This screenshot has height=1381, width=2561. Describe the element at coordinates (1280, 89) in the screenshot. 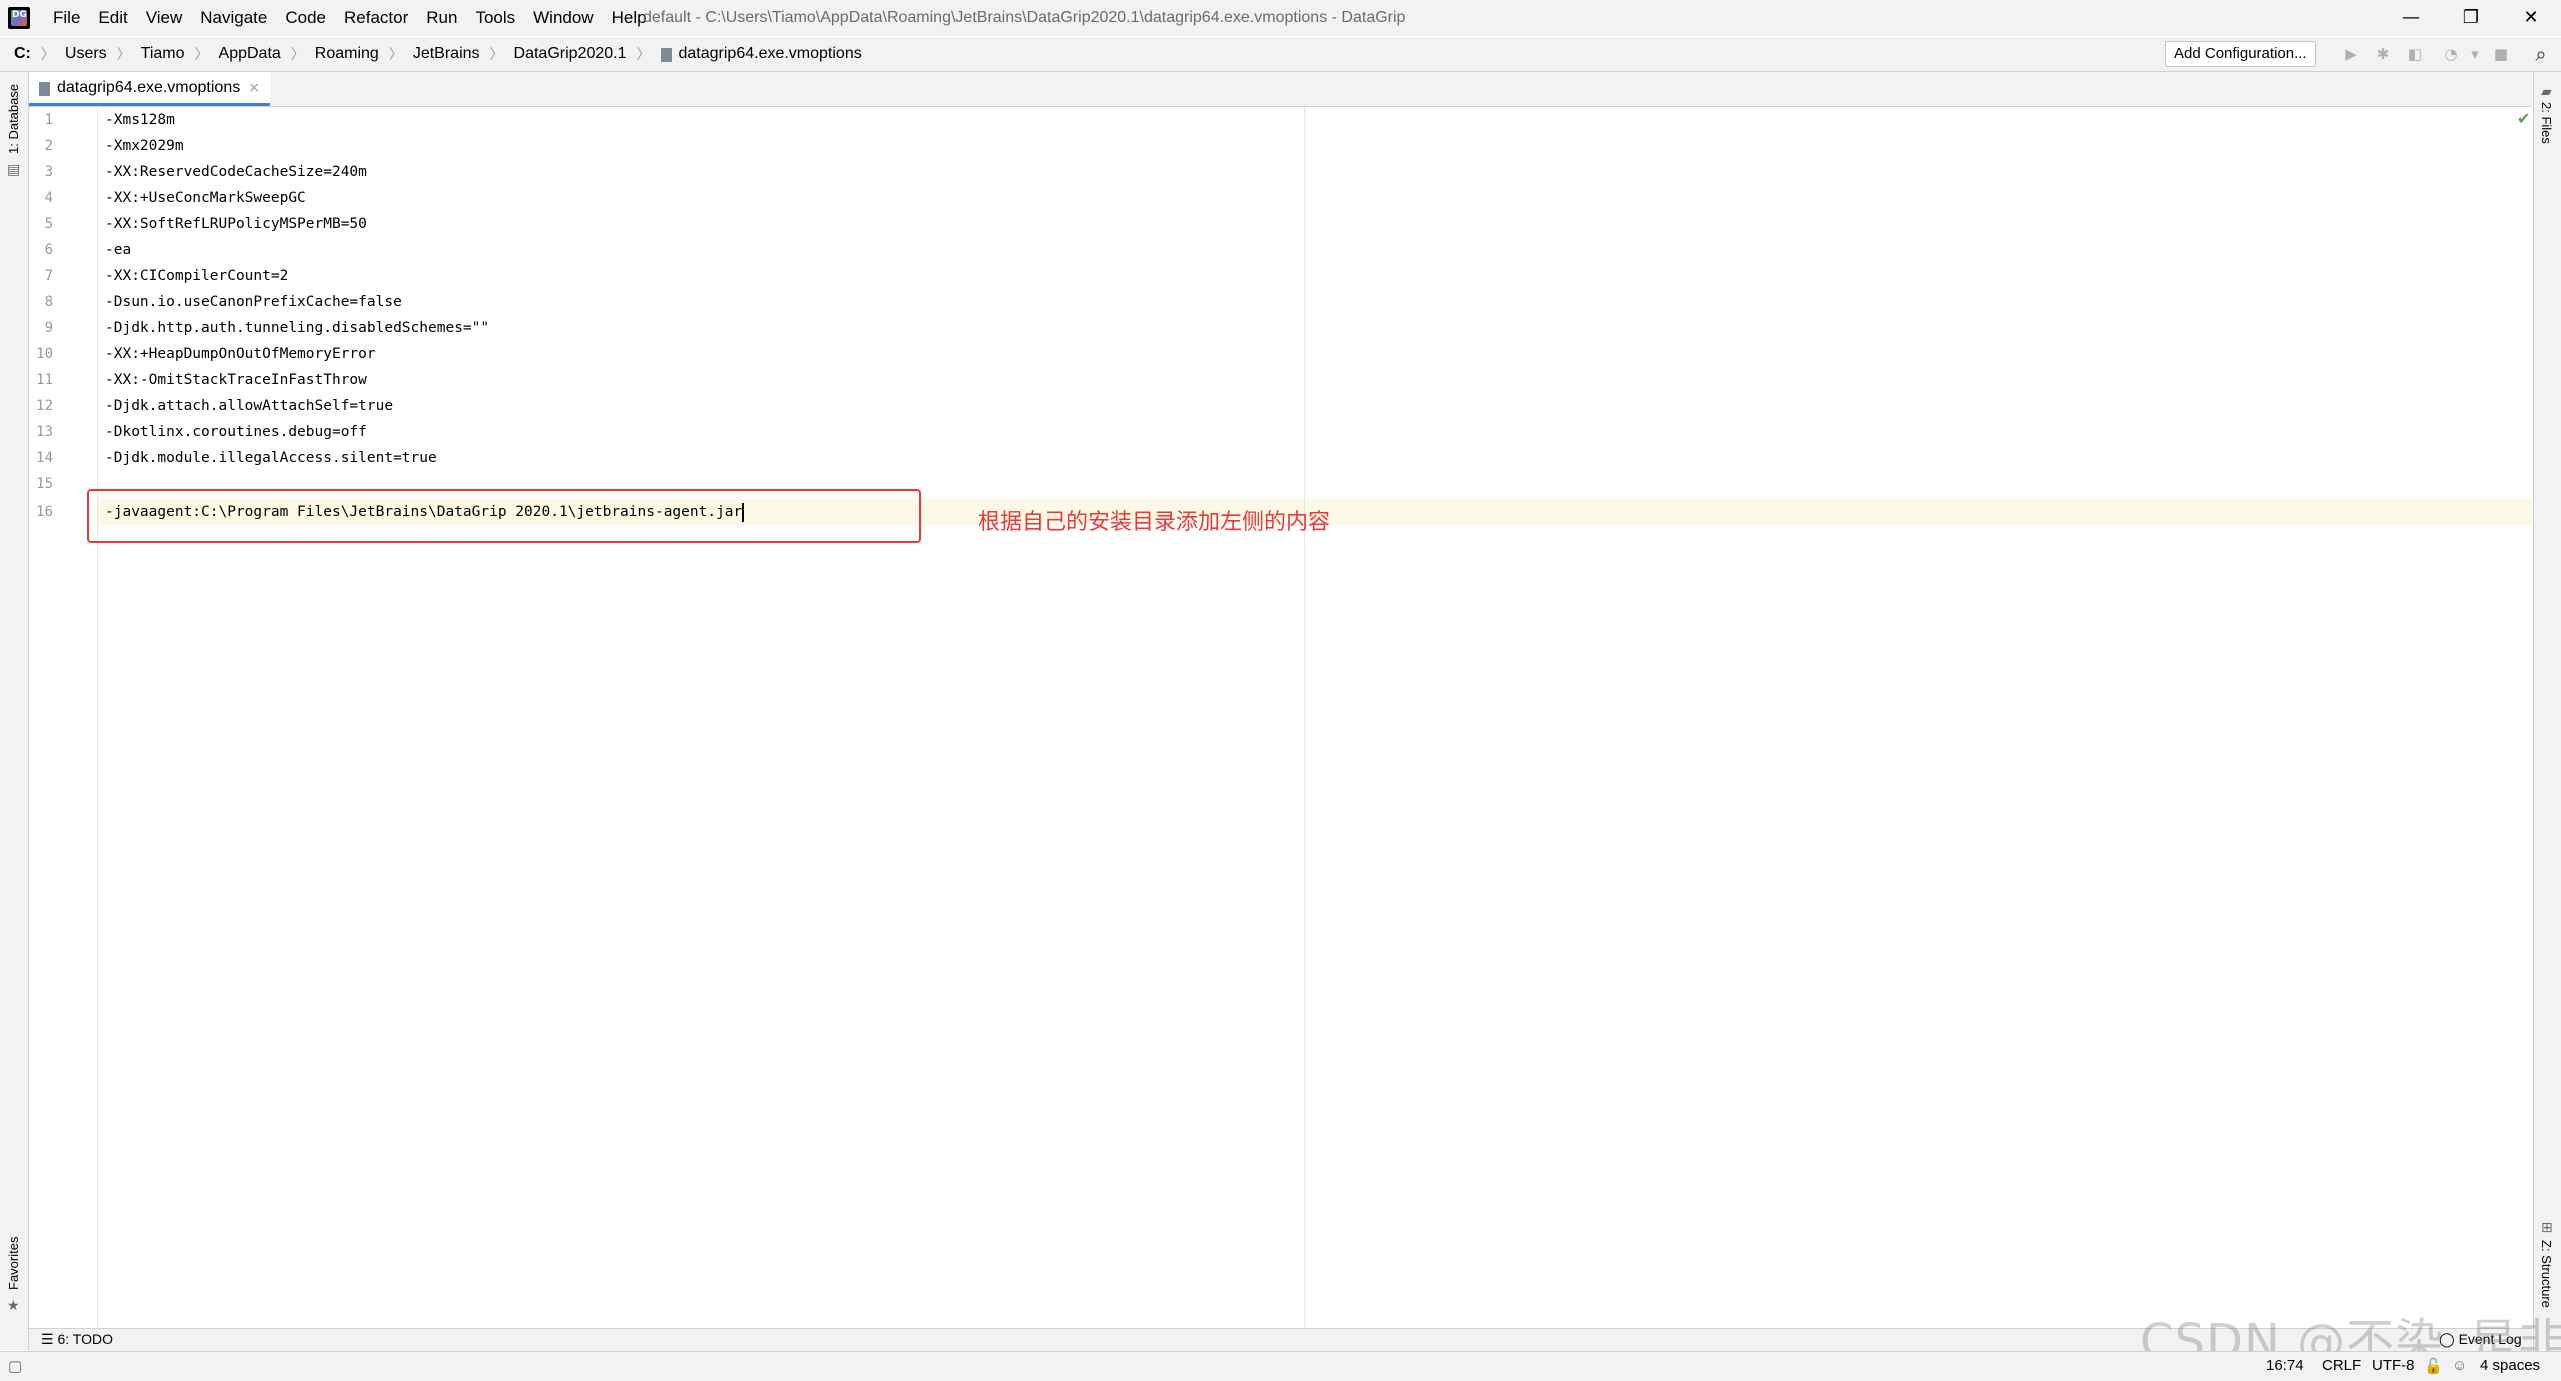

I see `editor-tab-bar: datagrip64.exe.vmoptions ×` at that location.